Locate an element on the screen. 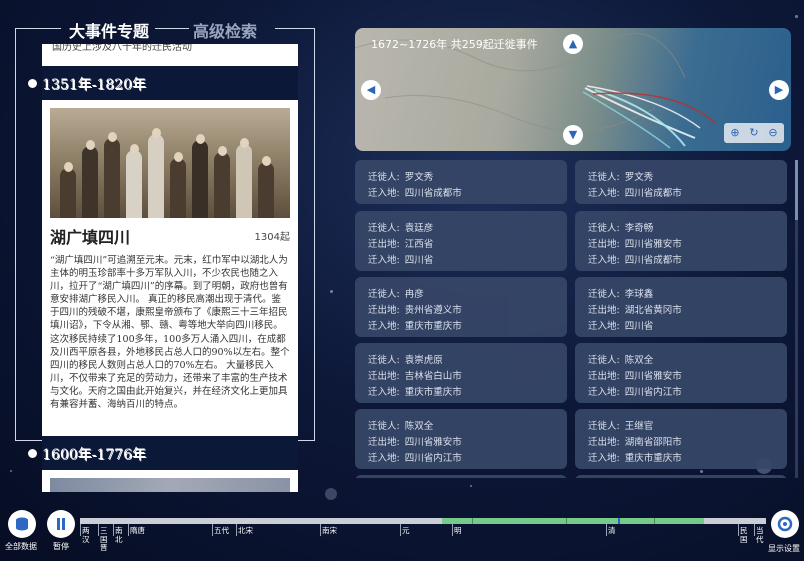 The width and height of the screenshot is (804, 561). migration-card: 迁徙人: 冉彦 迁出地: 贵州省遵义市 迁入地: 重庆市重庆市 is located at coordinates (461, 307).